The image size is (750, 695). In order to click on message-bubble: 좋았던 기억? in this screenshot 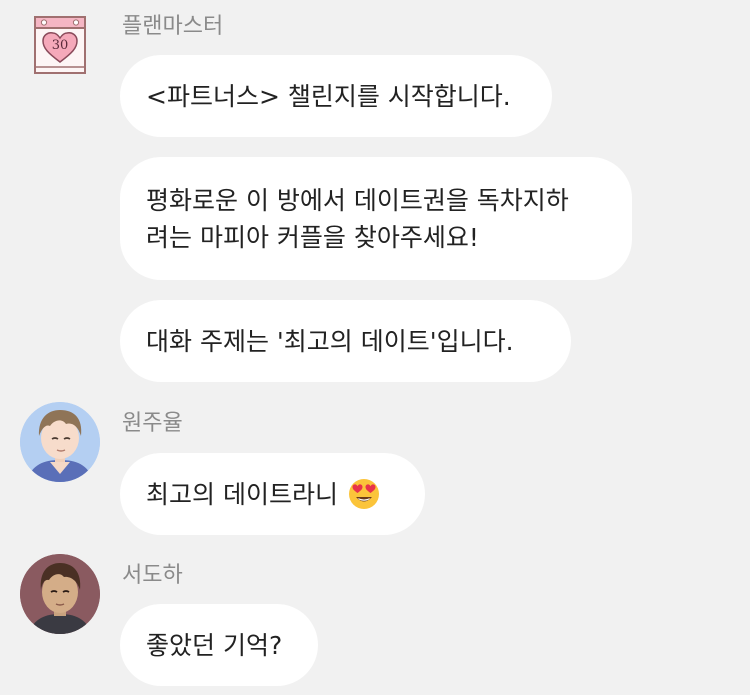, I will do `click(219, 645)`.